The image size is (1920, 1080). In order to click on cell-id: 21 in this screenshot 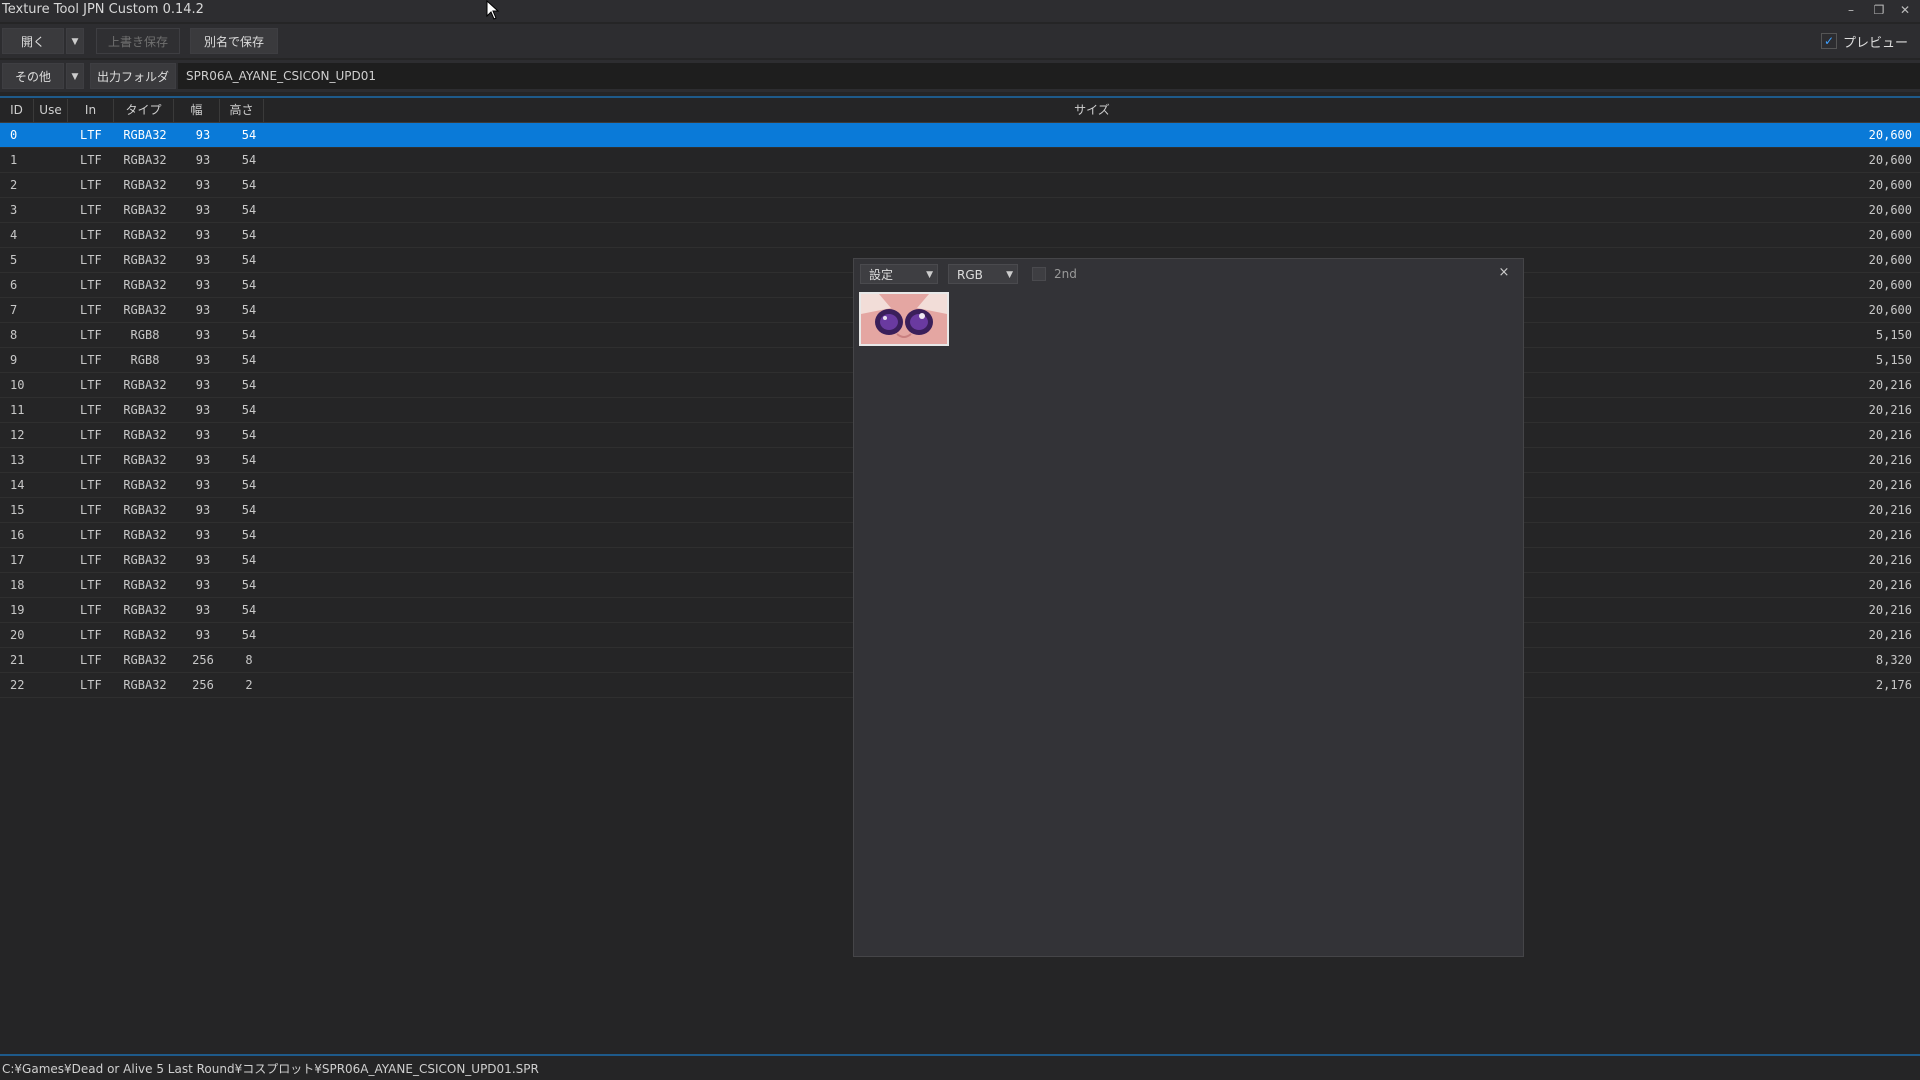, I will do `click(17, 660)`.